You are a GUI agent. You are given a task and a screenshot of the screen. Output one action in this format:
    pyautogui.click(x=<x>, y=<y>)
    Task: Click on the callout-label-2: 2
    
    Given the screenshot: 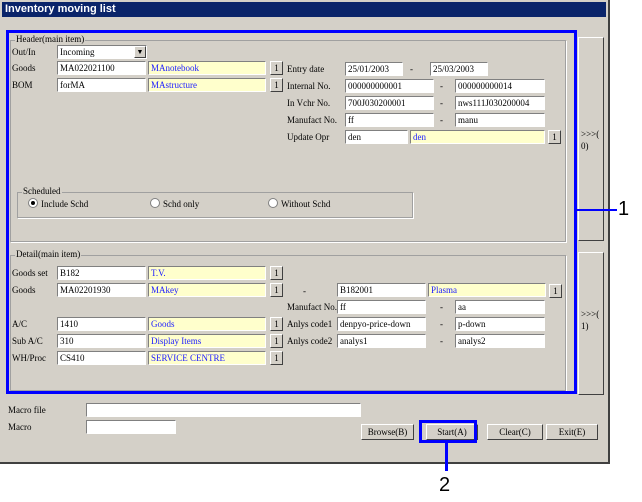 What is the action you would take?
    pyautogui.click(x=445, y=485)
    